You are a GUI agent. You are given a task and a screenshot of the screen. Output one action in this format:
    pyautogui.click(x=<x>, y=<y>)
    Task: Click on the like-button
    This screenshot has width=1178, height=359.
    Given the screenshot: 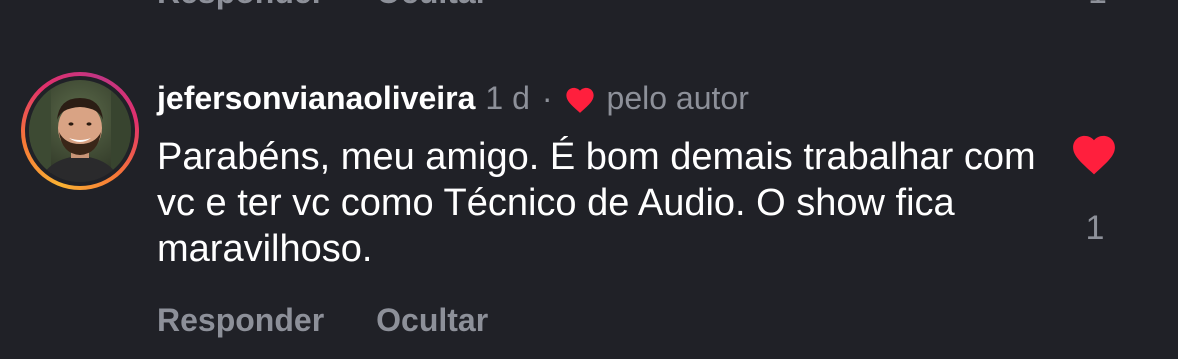 What is the action you would take?
    pyautogui.click(x=1094, y=153)
    